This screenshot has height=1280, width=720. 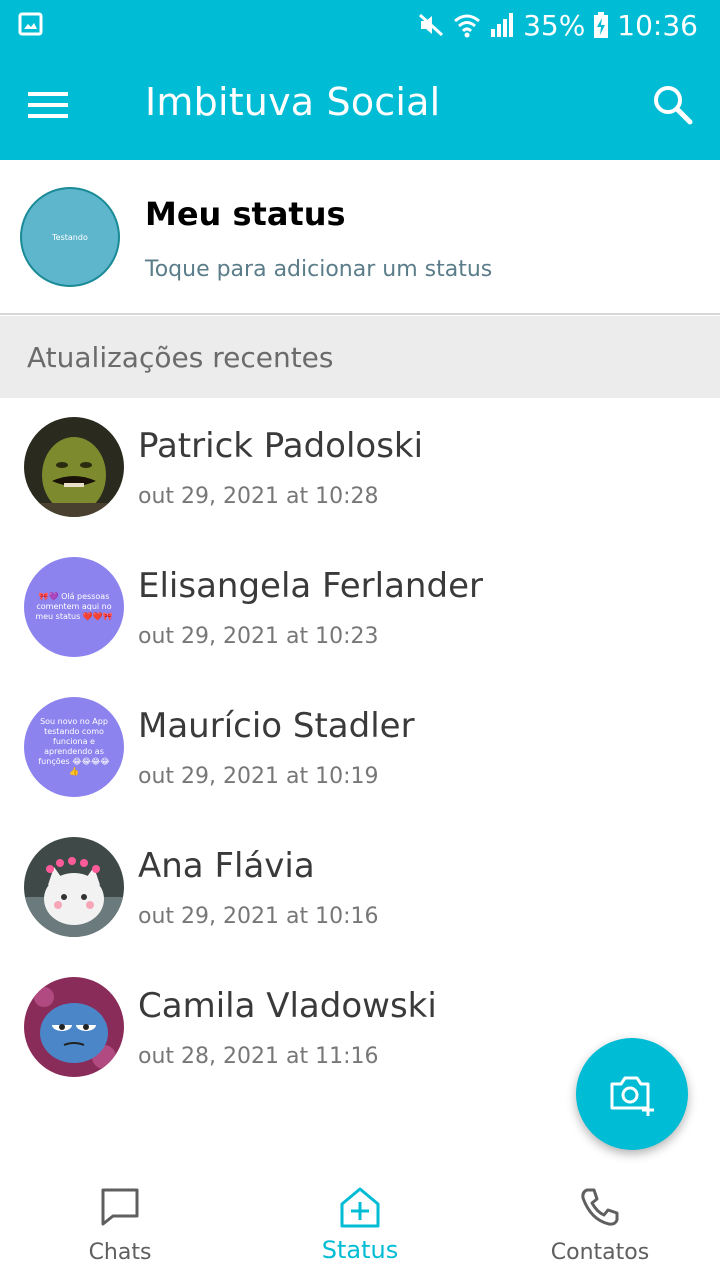 I want to click on my-status-subtitle: Toque para adicionar um status, so click(x=319, y=269).